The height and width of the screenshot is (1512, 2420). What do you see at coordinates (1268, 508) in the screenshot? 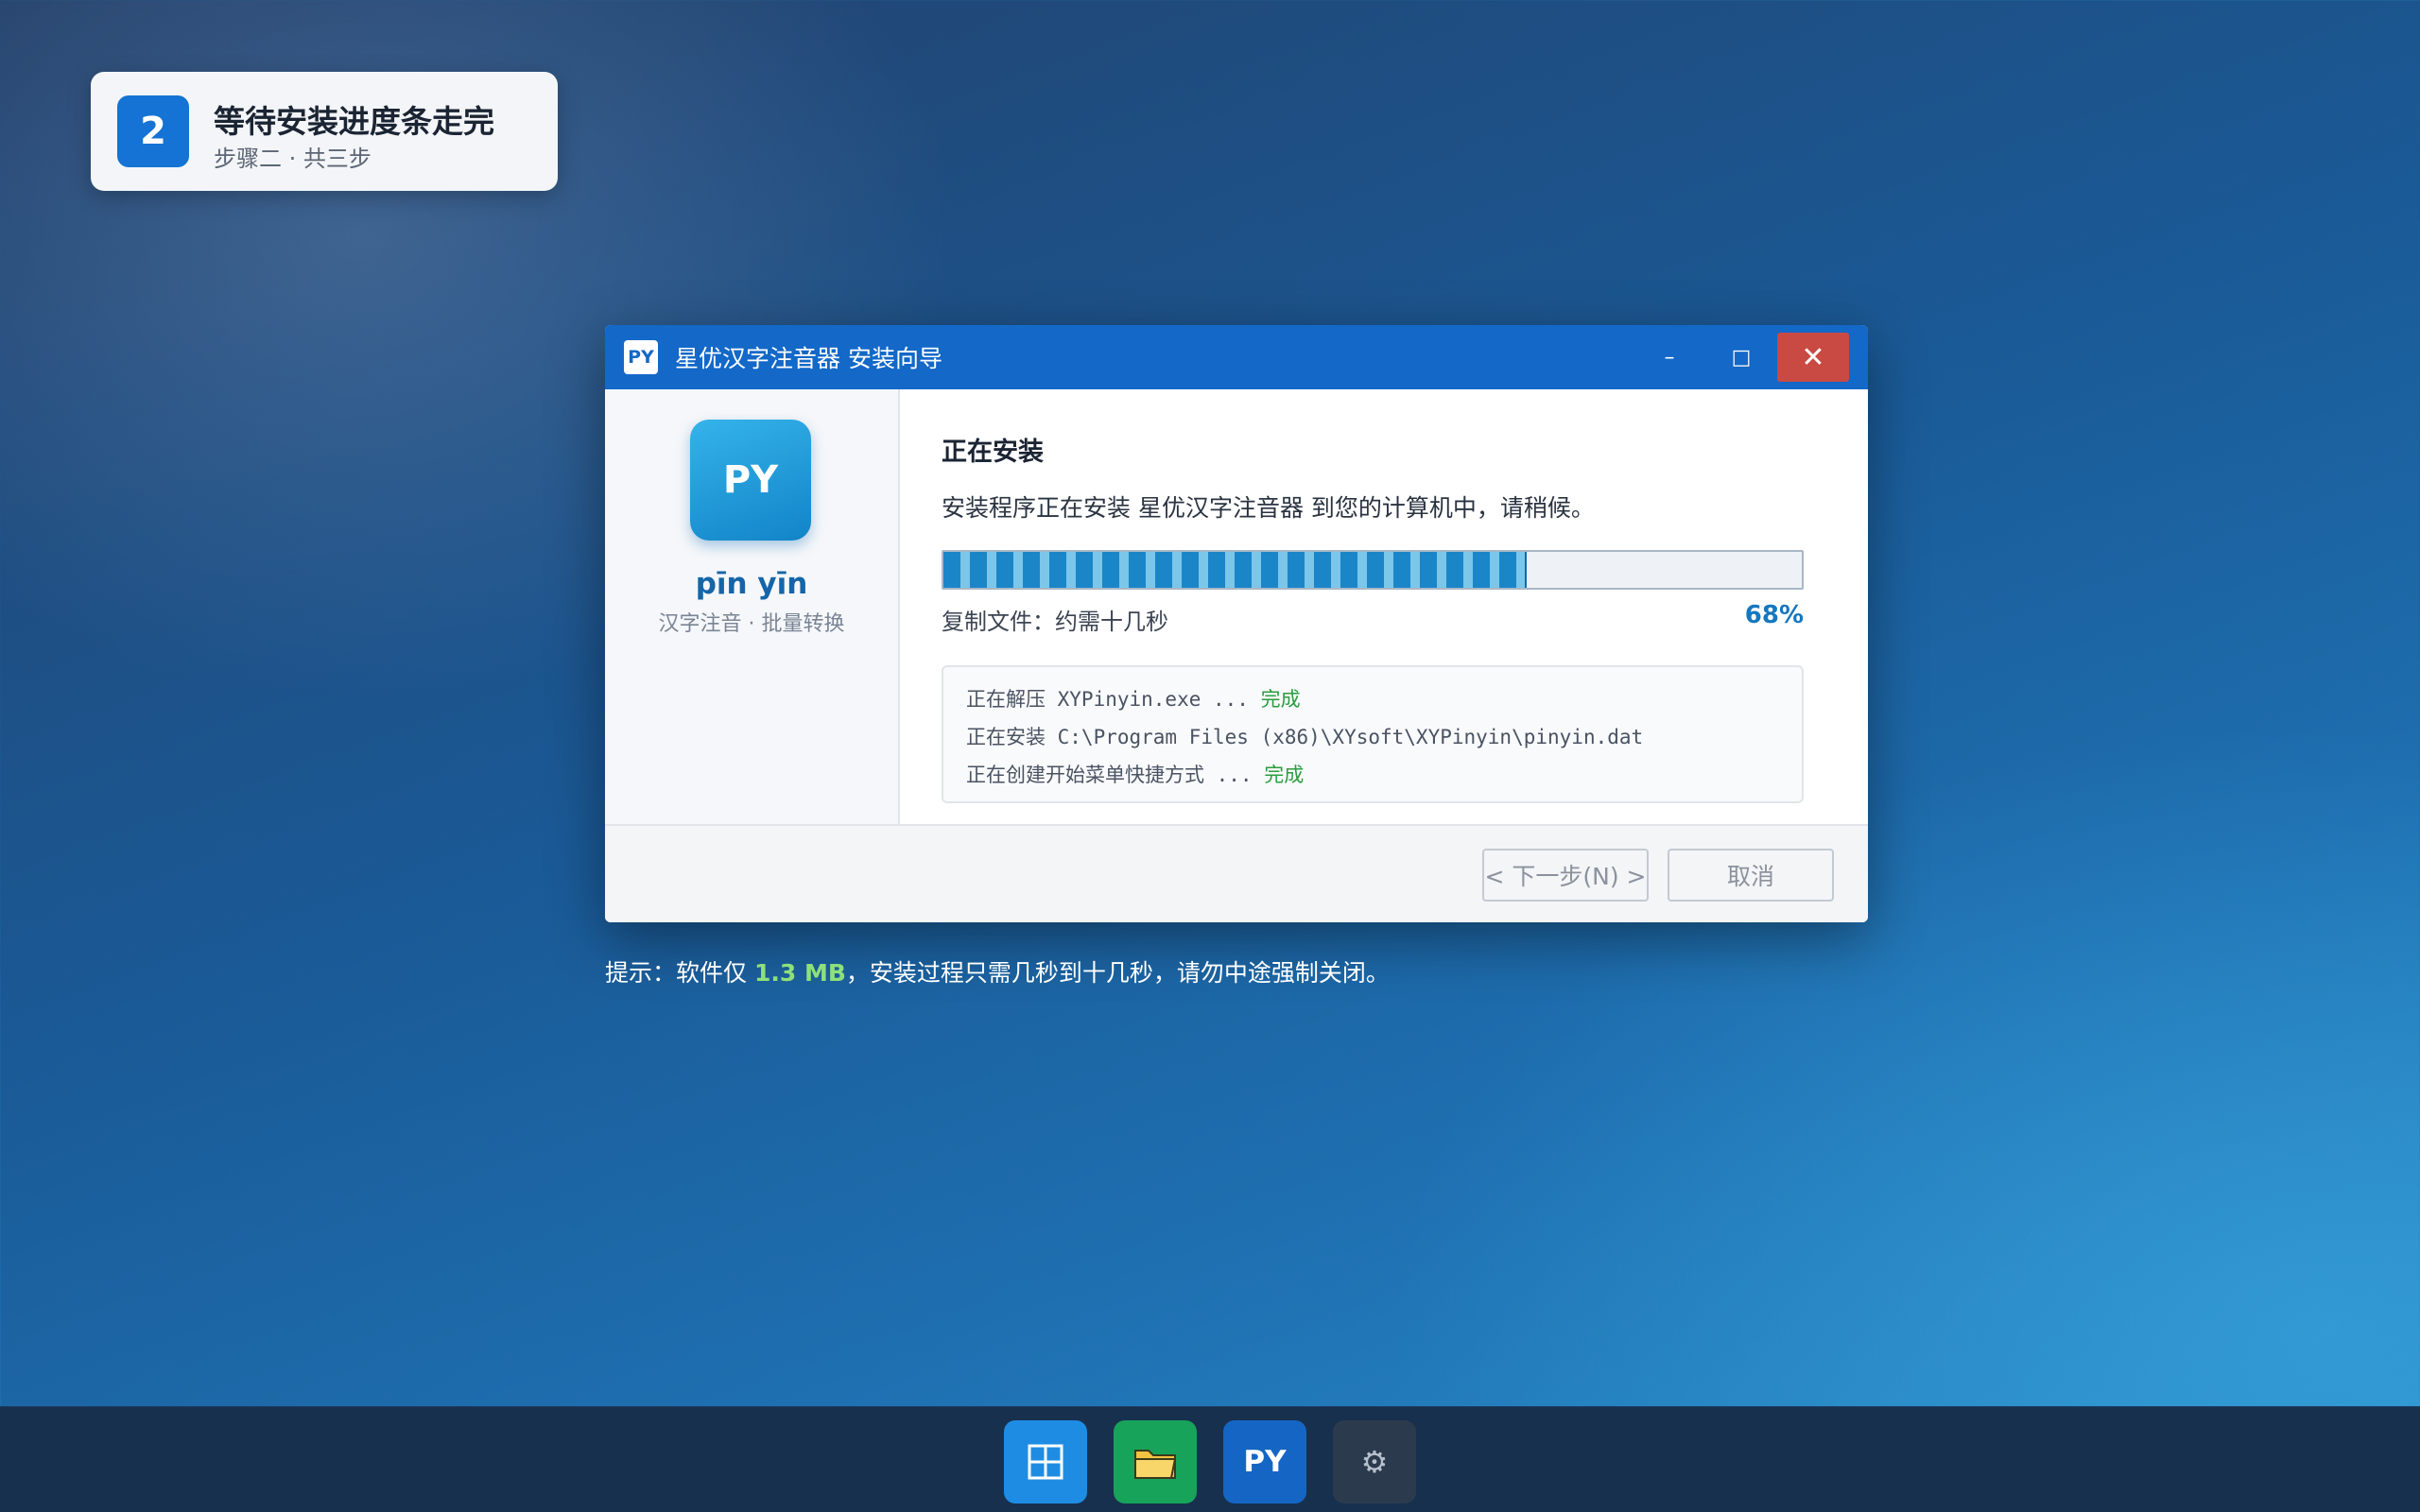
I see `install-description: 安装程序正在安装 星优汉字注音器 到您的计算机中，请稍候。` at bounding box center [1268, 508].